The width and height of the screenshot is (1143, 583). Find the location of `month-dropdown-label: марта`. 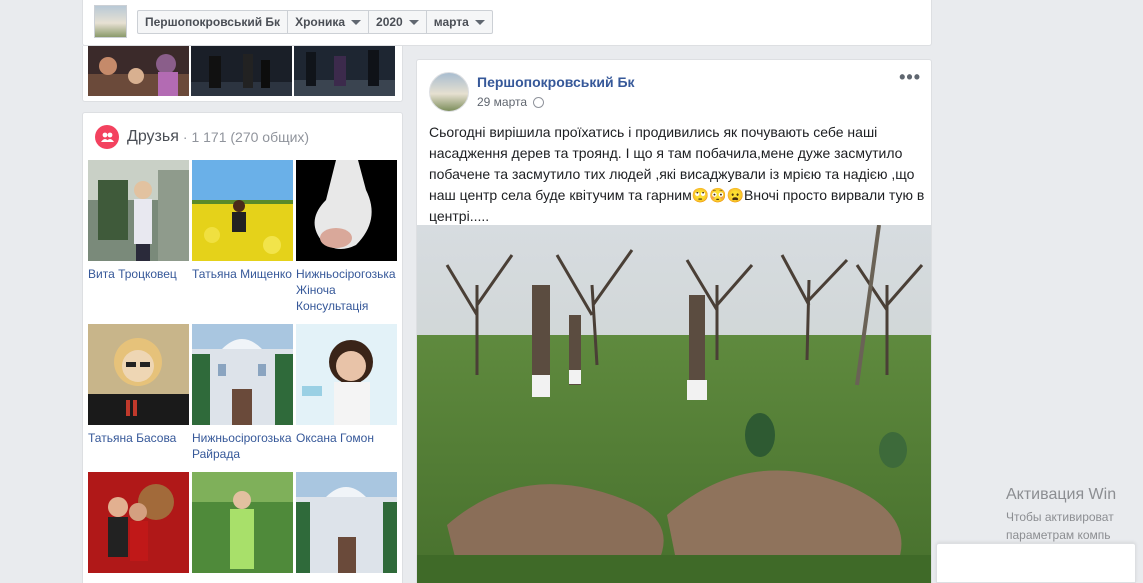

month-dropdown-label: марта is located at coordinates (451, 22).